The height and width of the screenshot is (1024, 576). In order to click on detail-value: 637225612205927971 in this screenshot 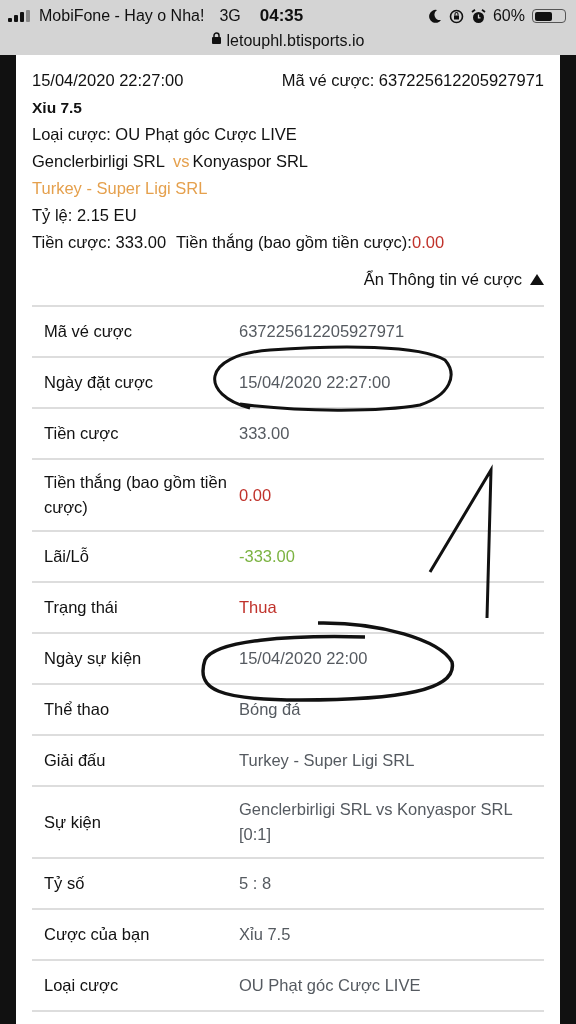, I will do `click(322, 331)`.